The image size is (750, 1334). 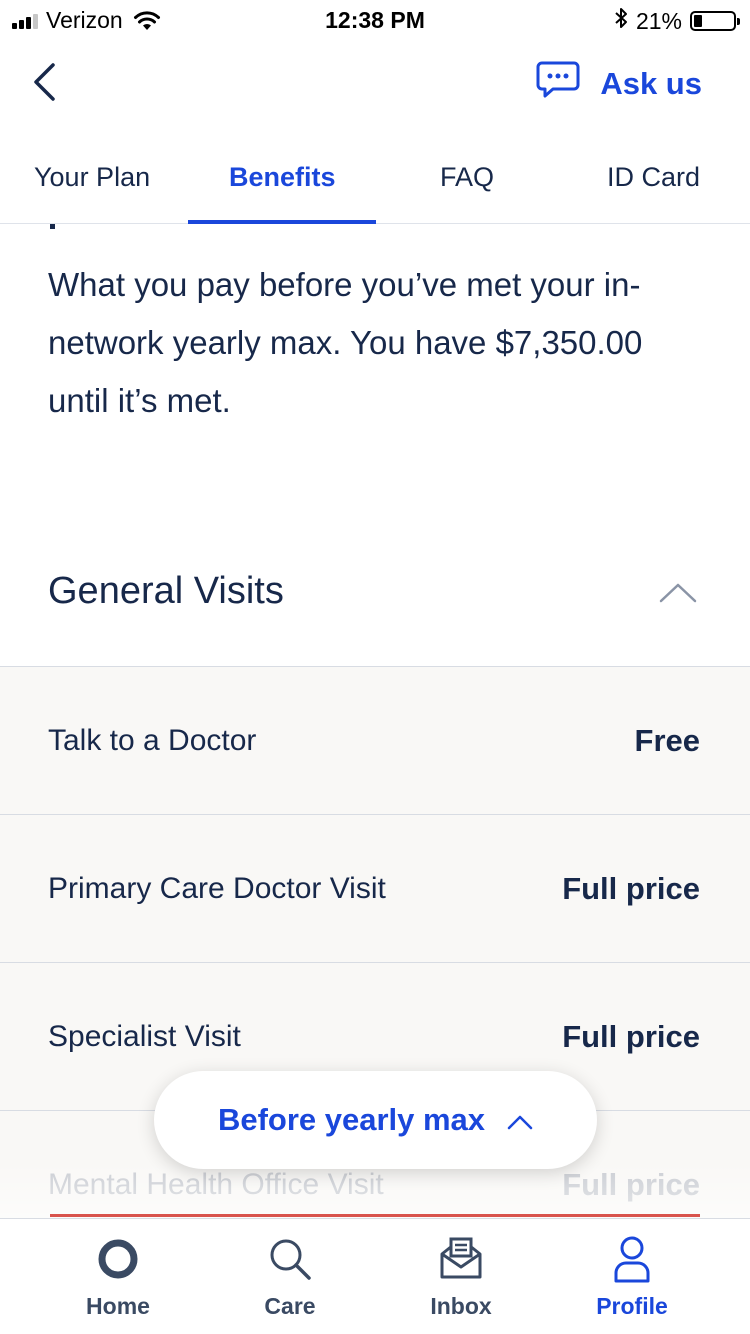 I want to click on battery-icon, so click(x=715, y=21).